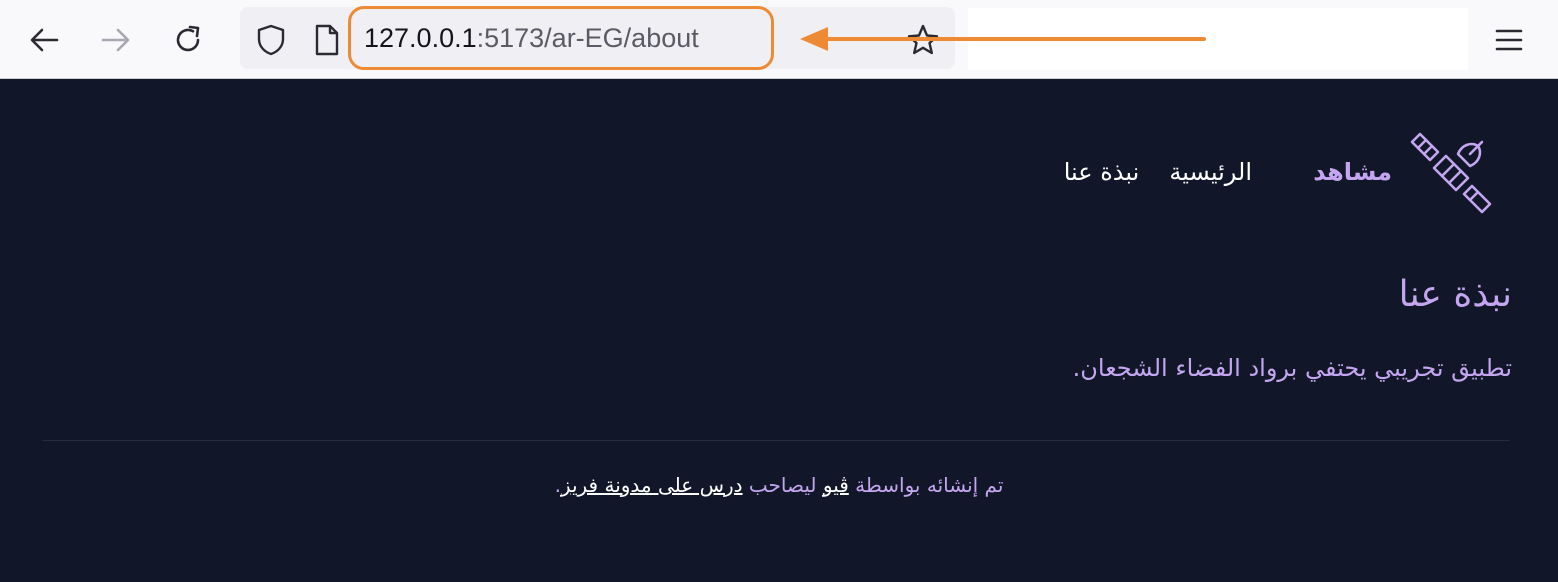  I want to click on forward-arrow-icon, so click(115, 40).